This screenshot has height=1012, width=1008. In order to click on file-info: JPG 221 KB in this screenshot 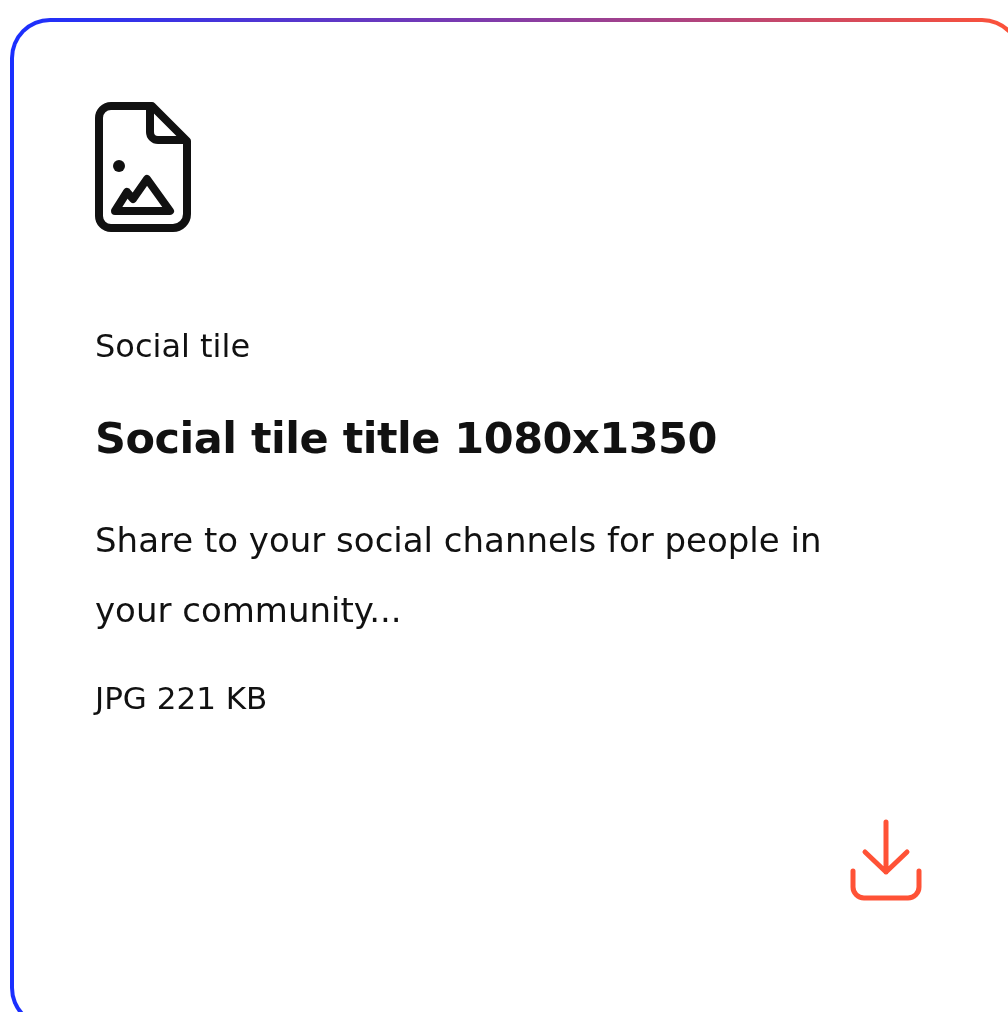, I will do `click(182, 698)`.